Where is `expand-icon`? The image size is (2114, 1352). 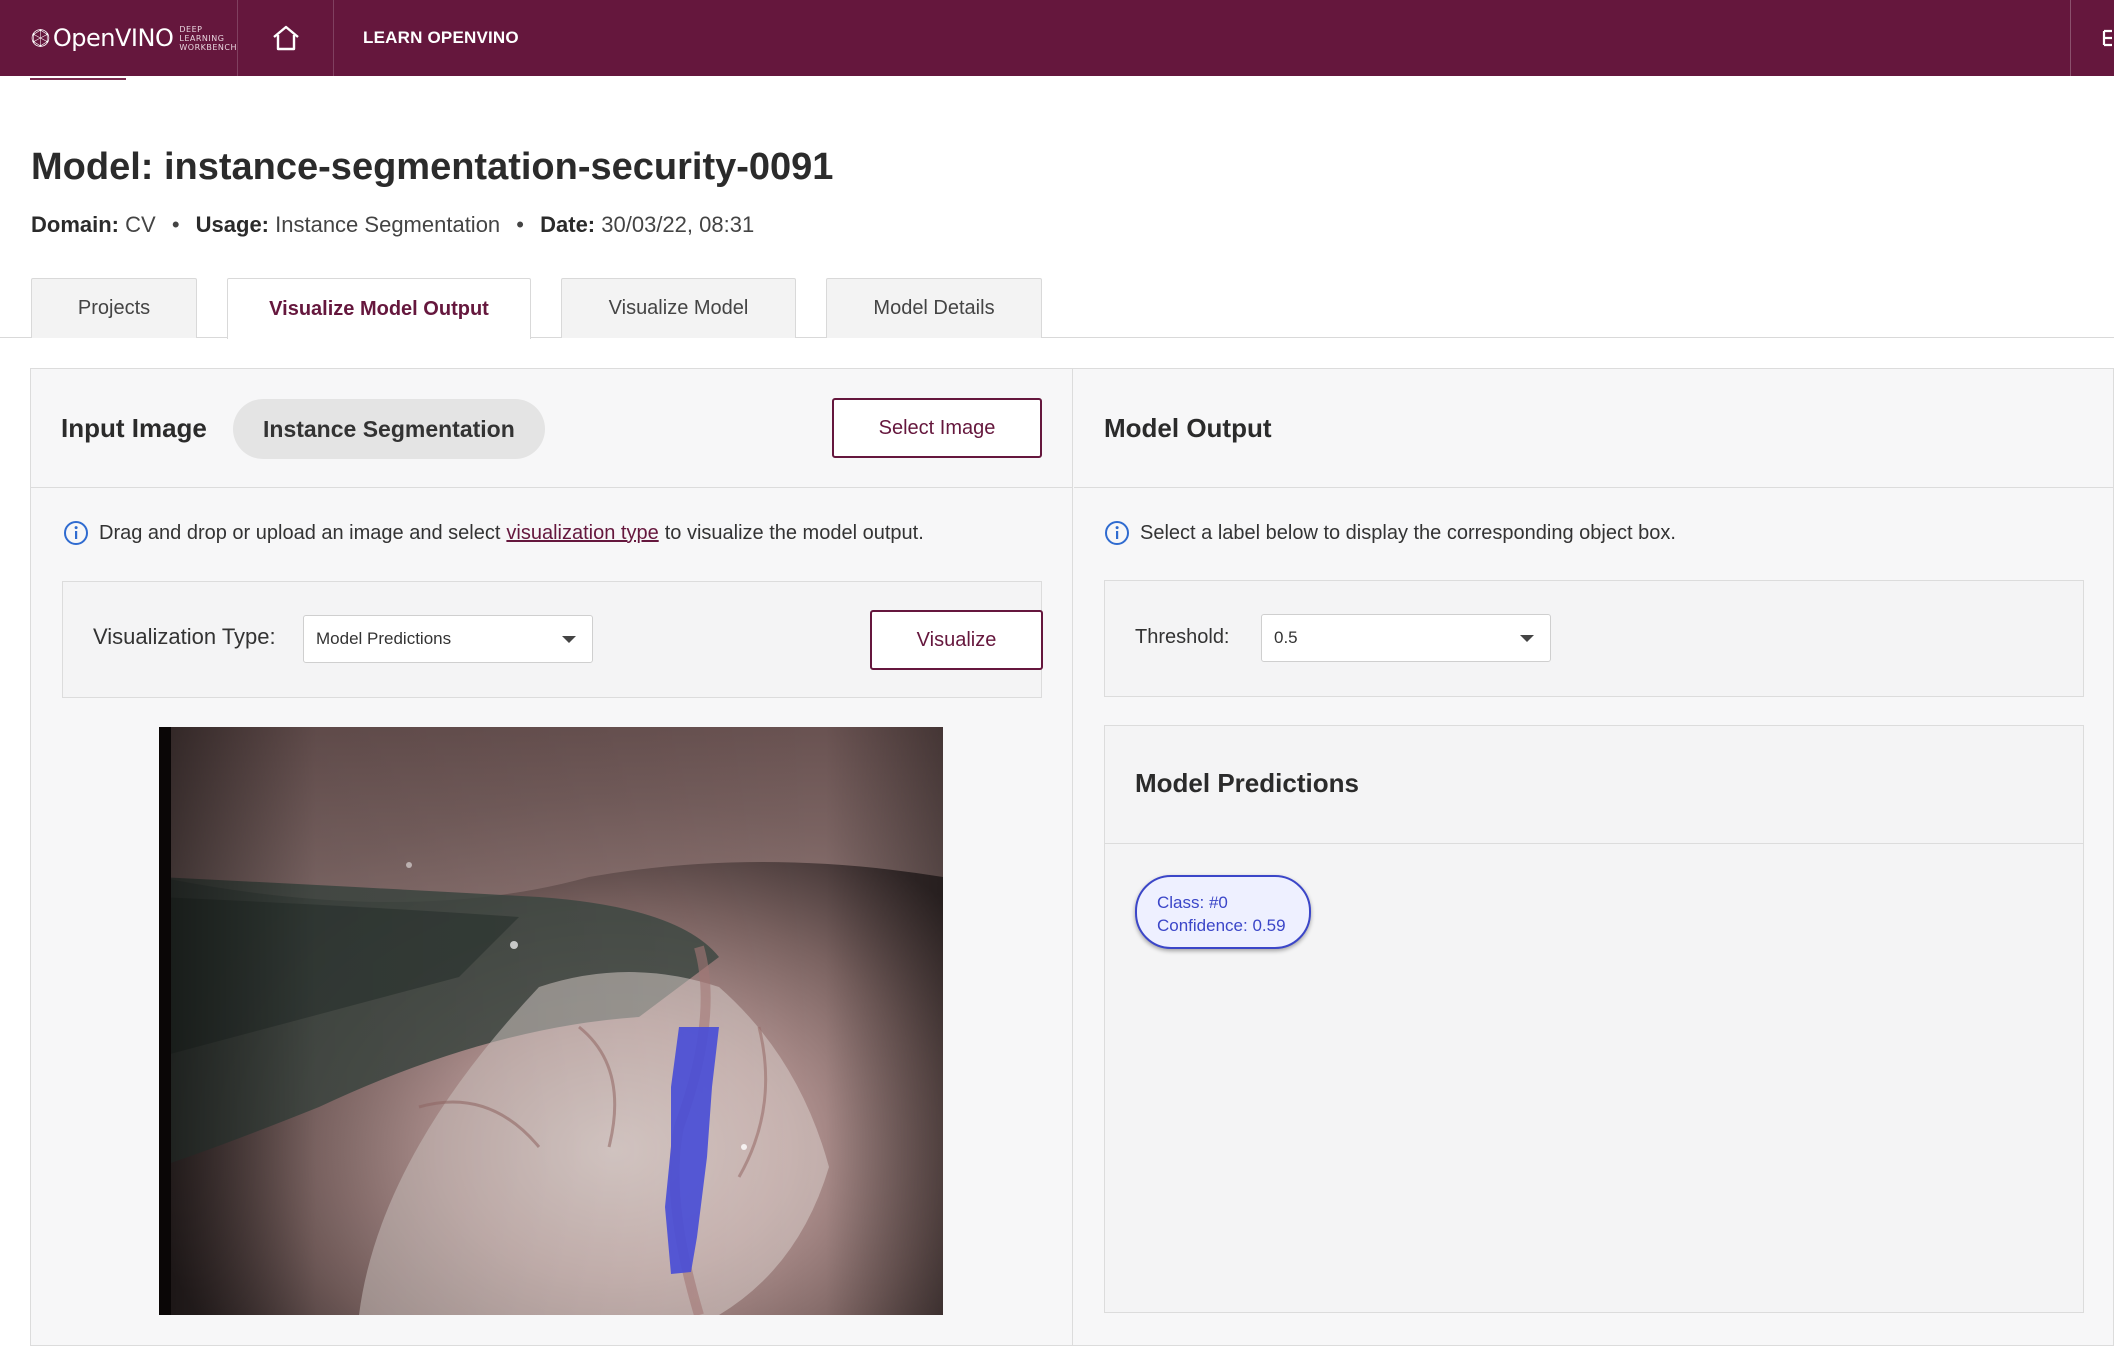
expand-icon is located at coordinates (2107, 38).